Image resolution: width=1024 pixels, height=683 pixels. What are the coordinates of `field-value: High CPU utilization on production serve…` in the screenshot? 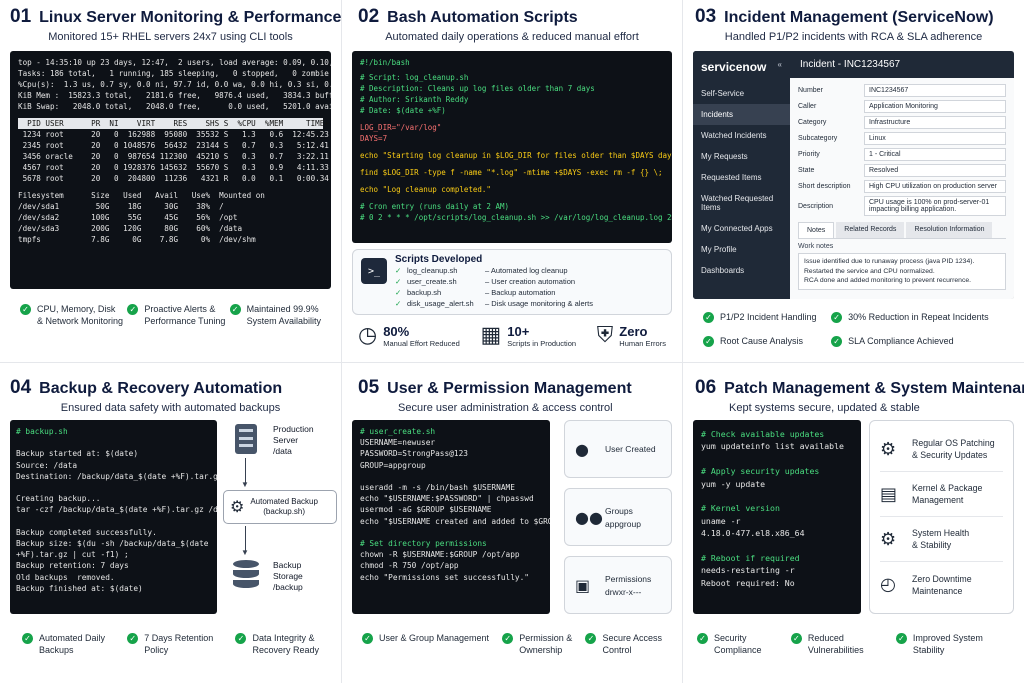 It's located at (935, 186).